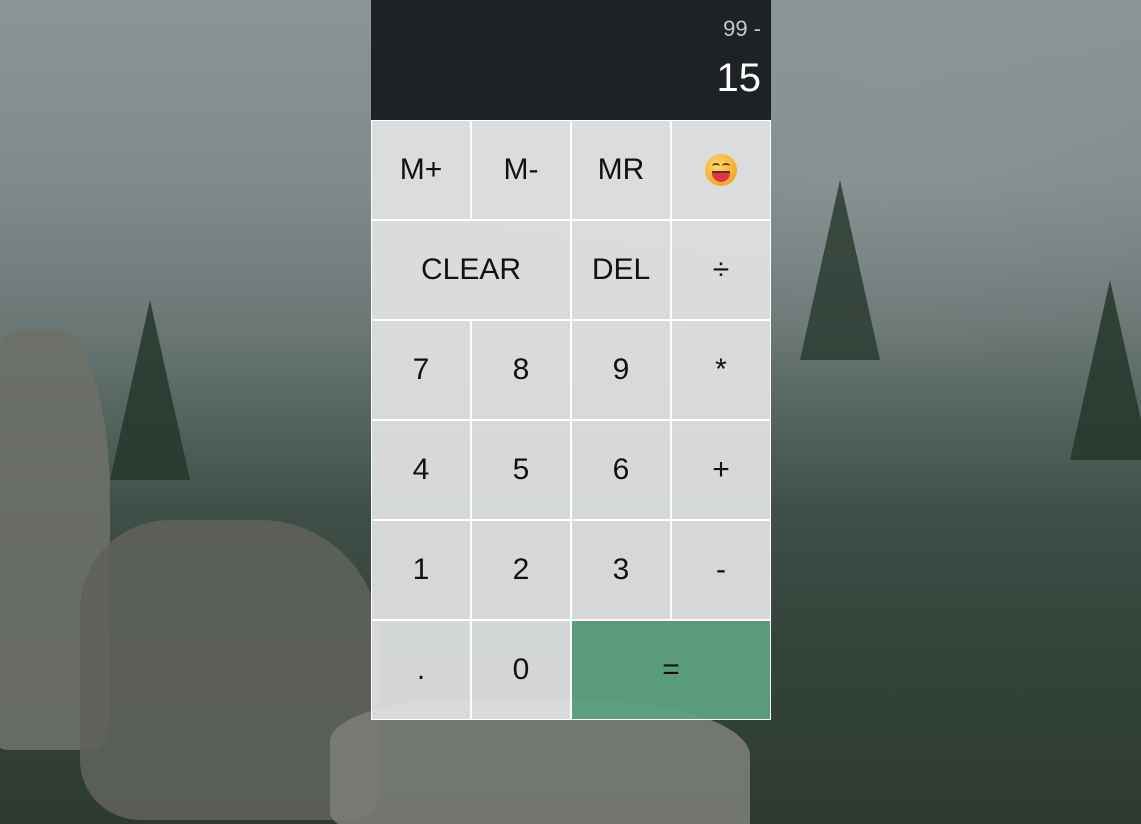 The image size is (1141, 824). Describe the element at coordinates (721, 270) in the screenshot. I see `divide-button: ÷` at that location.